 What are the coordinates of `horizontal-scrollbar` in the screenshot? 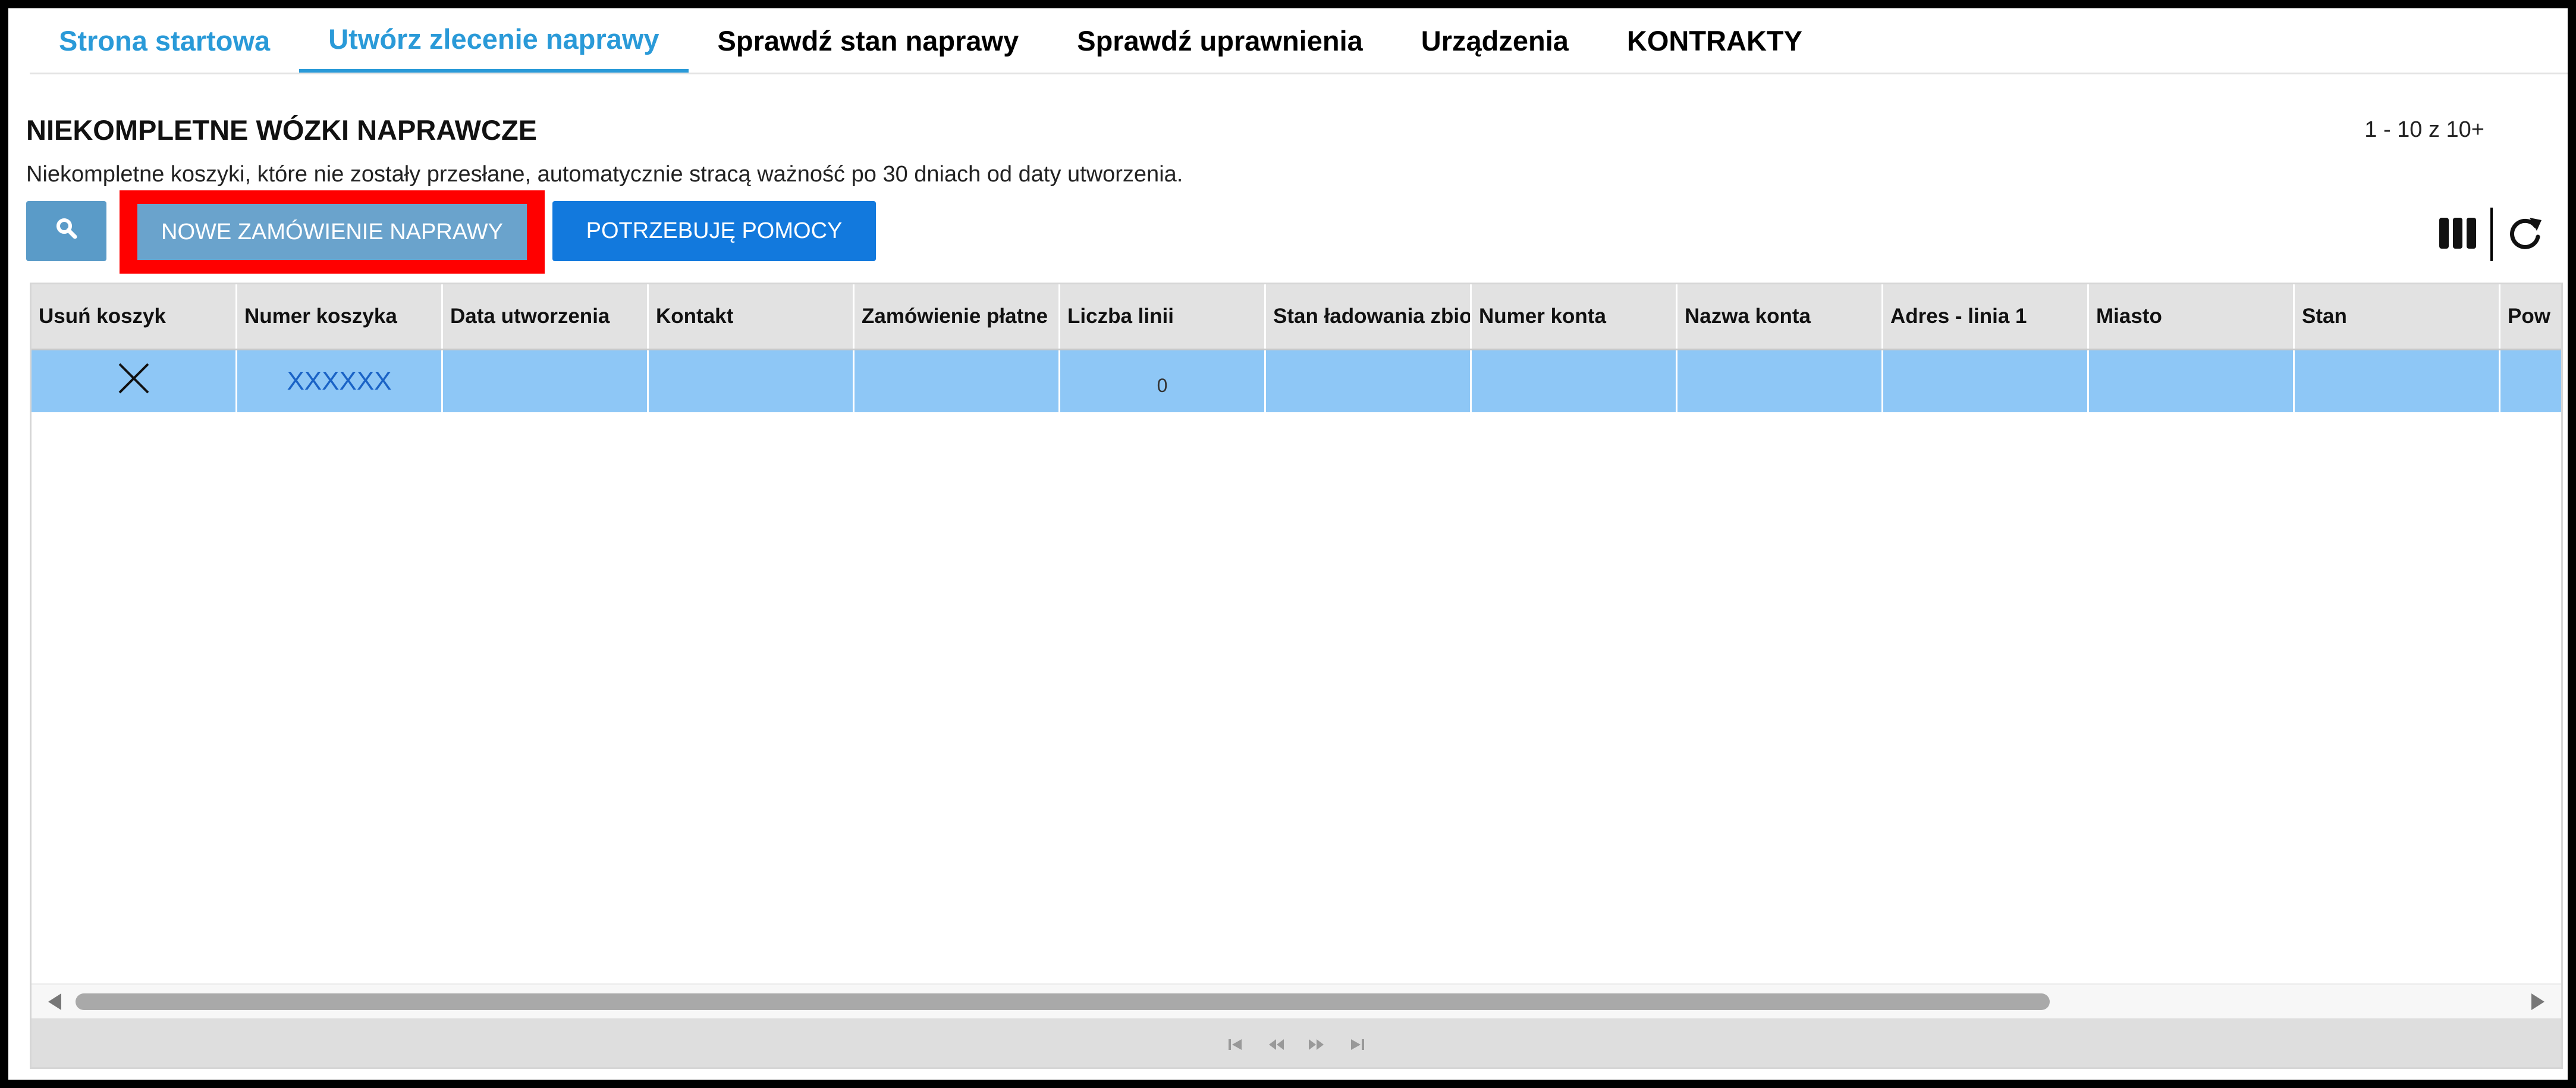 It's located at (1296, 1001).